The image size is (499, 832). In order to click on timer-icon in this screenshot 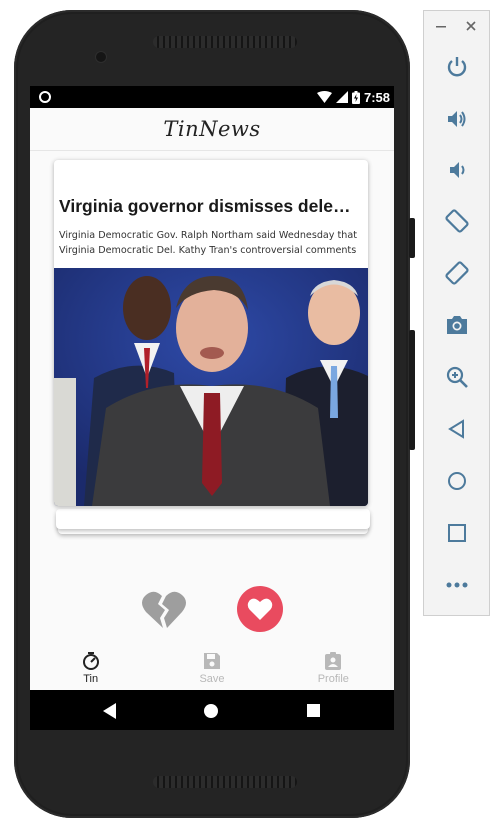, I will do `click(90, 660)`.